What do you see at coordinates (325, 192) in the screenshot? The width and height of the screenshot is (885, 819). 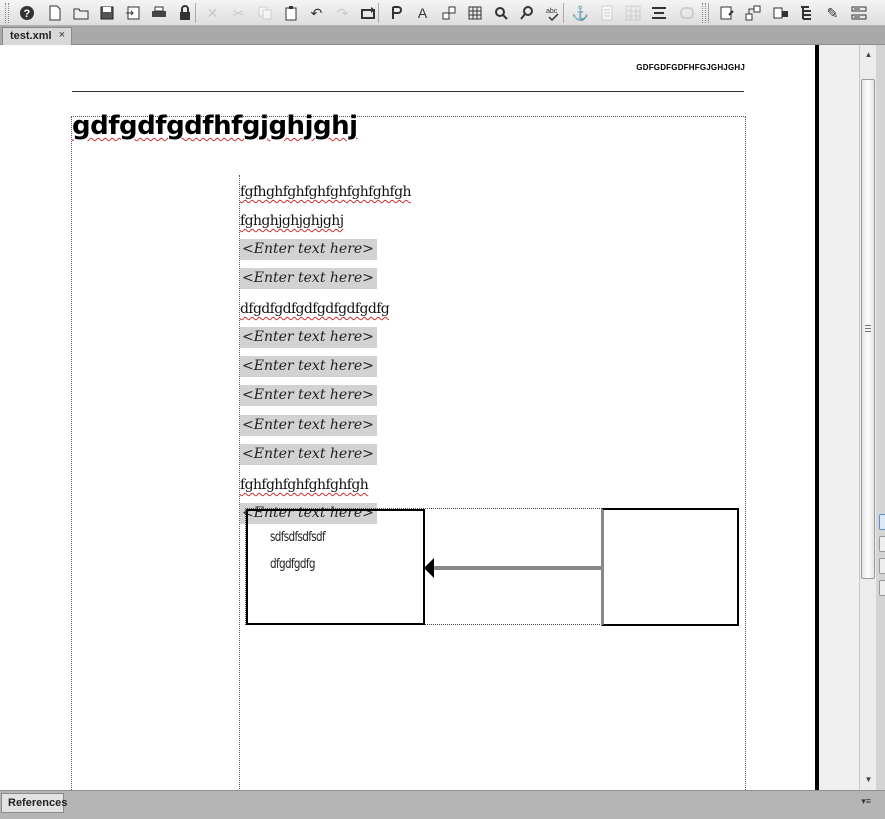 I see `text-paragraph: fgfhghfghfghfghfghfghfgh` at bounding box center [325, 192].